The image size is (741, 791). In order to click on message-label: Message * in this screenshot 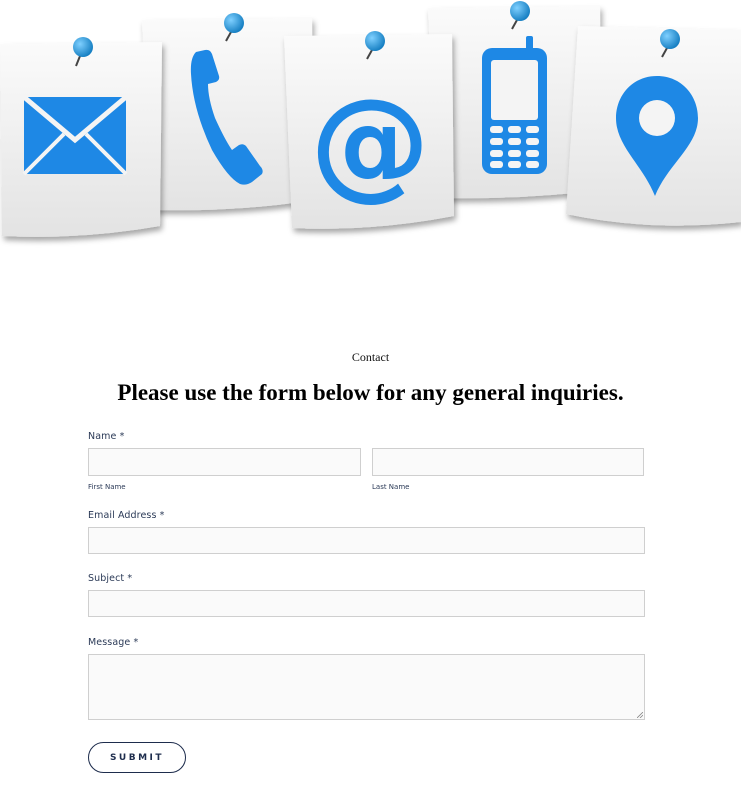, I will do `click(113, 642)`.